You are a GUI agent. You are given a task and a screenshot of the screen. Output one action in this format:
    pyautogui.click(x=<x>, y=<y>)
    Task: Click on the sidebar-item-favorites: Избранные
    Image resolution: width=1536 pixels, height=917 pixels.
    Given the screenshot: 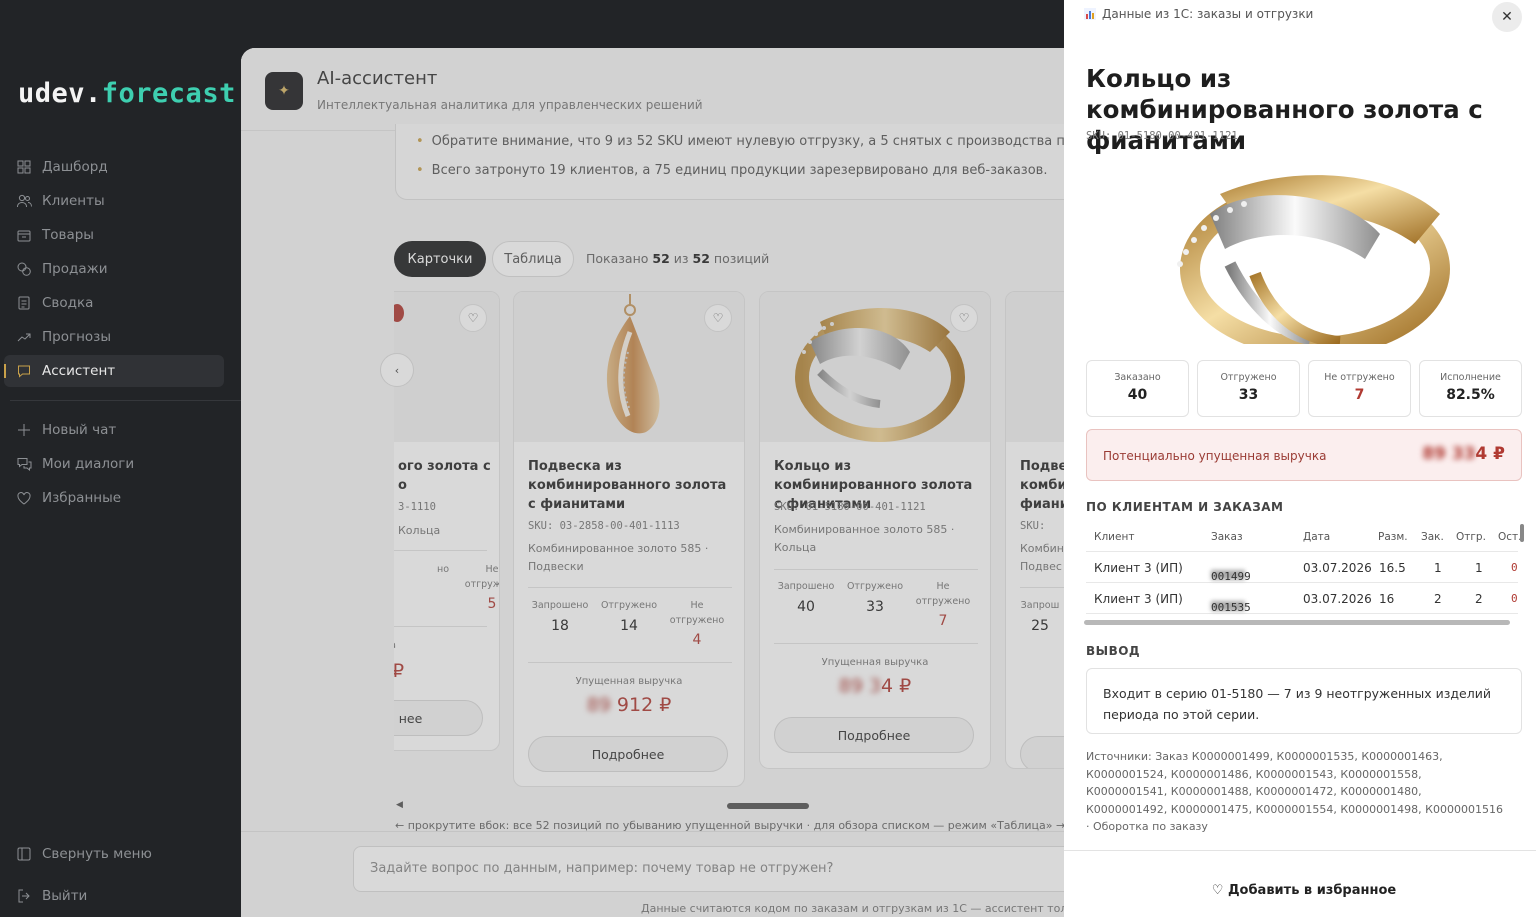 What is the action you would take?
    pyautogui.click(x=114, y=498)
    